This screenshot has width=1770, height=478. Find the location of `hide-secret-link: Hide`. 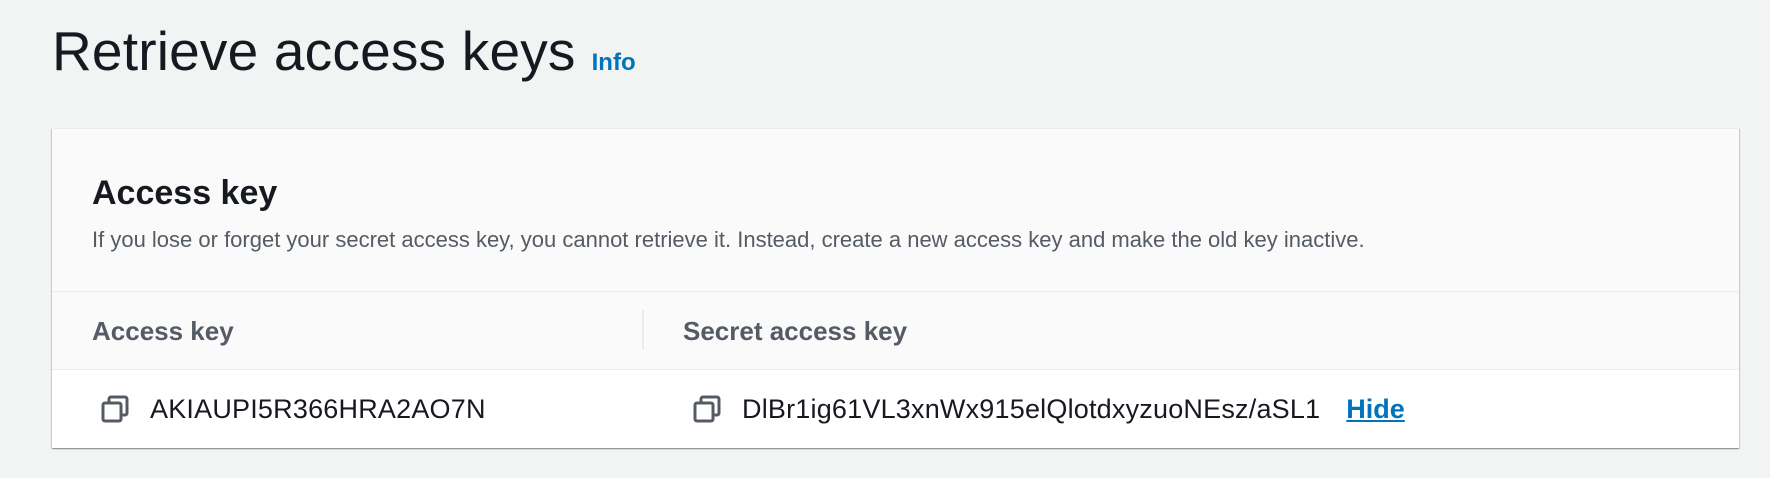

hide-secret-link: Hide is located at coordinates (1375, 409).